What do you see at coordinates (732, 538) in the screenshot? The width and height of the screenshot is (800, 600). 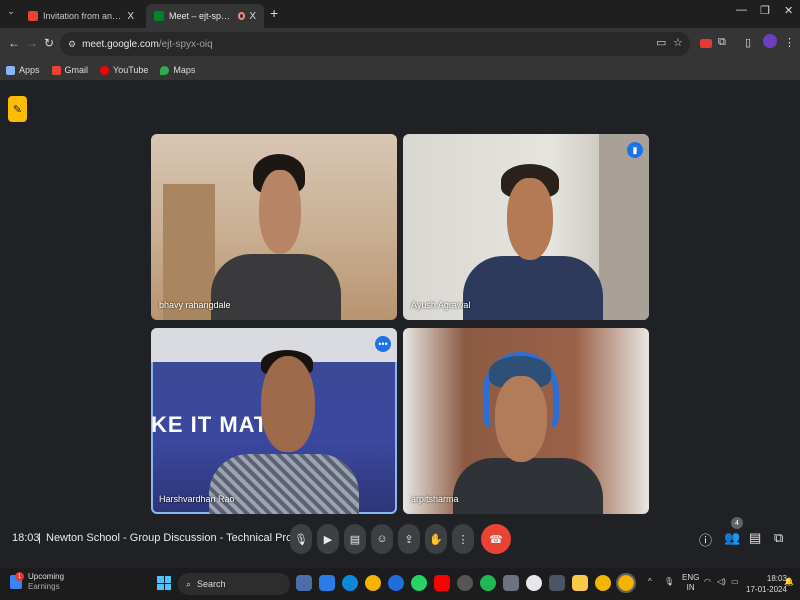 I see `people-icon: 👥` at bounding box center [732, 538].